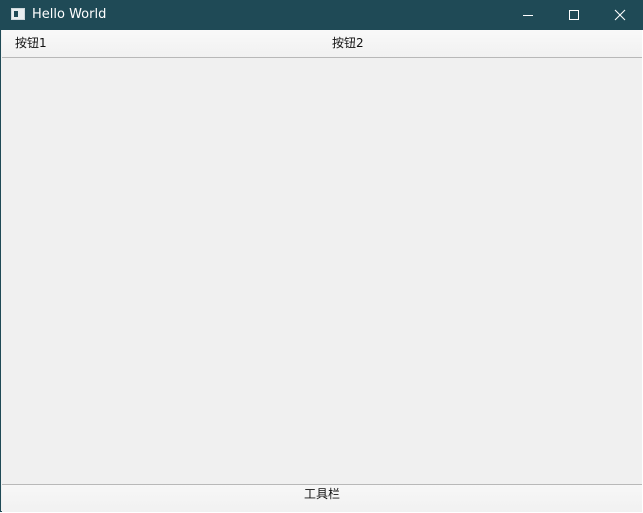  Describe the element at coordinates (31, 43) in the screenshot. I see `button-1: 按钮1` at that location.